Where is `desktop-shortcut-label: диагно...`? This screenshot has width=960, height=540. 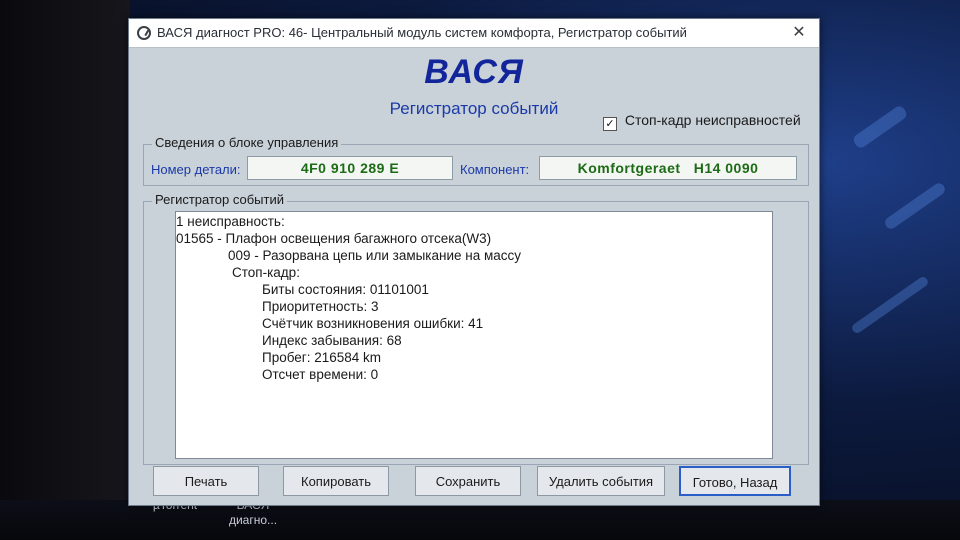
desktop-shortcut-label: диагно... is located at coordinates (253, 520).